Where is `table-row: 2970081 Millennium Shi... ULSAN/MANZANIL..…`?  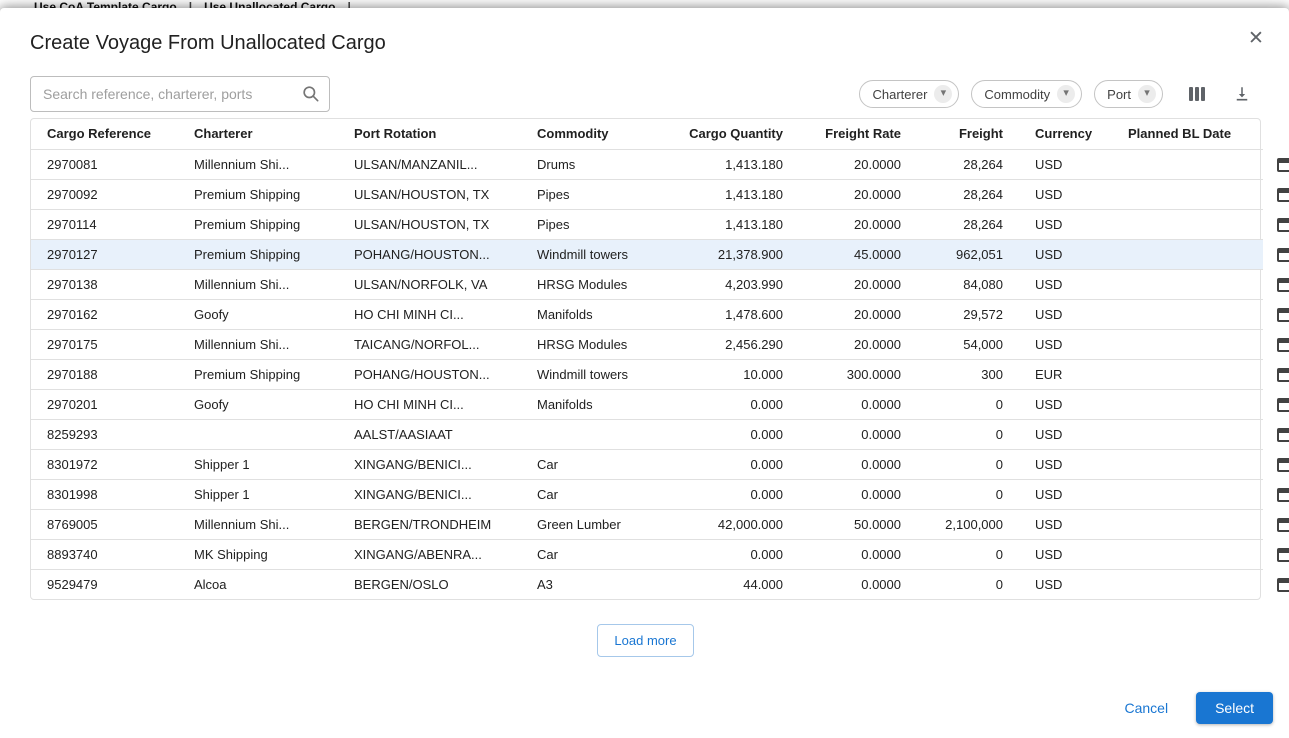 table-row: 2970081 Millennium Shi... ULSAN/MANZANIL..… is located at coordinates (660, 164).